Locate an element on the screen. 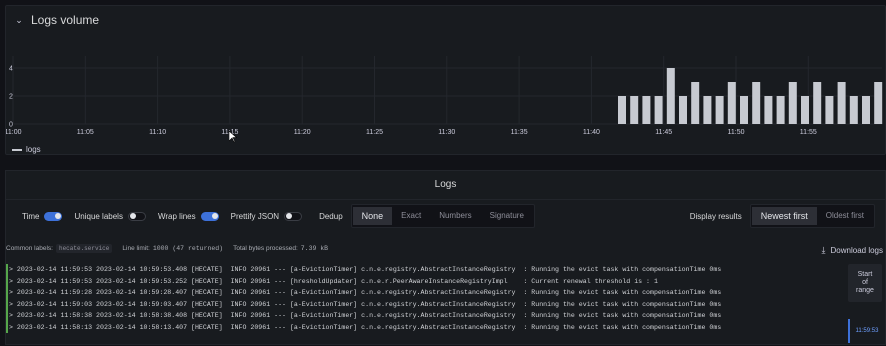 The image size is (886, 346). y-tick-label: 4 is located at coordinates (11, 69).